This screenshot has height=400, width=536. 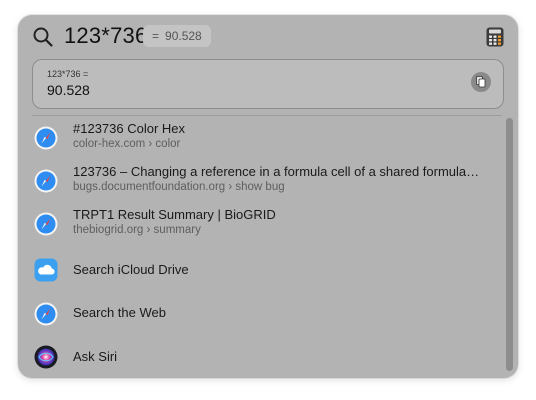 I want to click on result-title: #123736 Color Hex, so click(x=129, y=128).